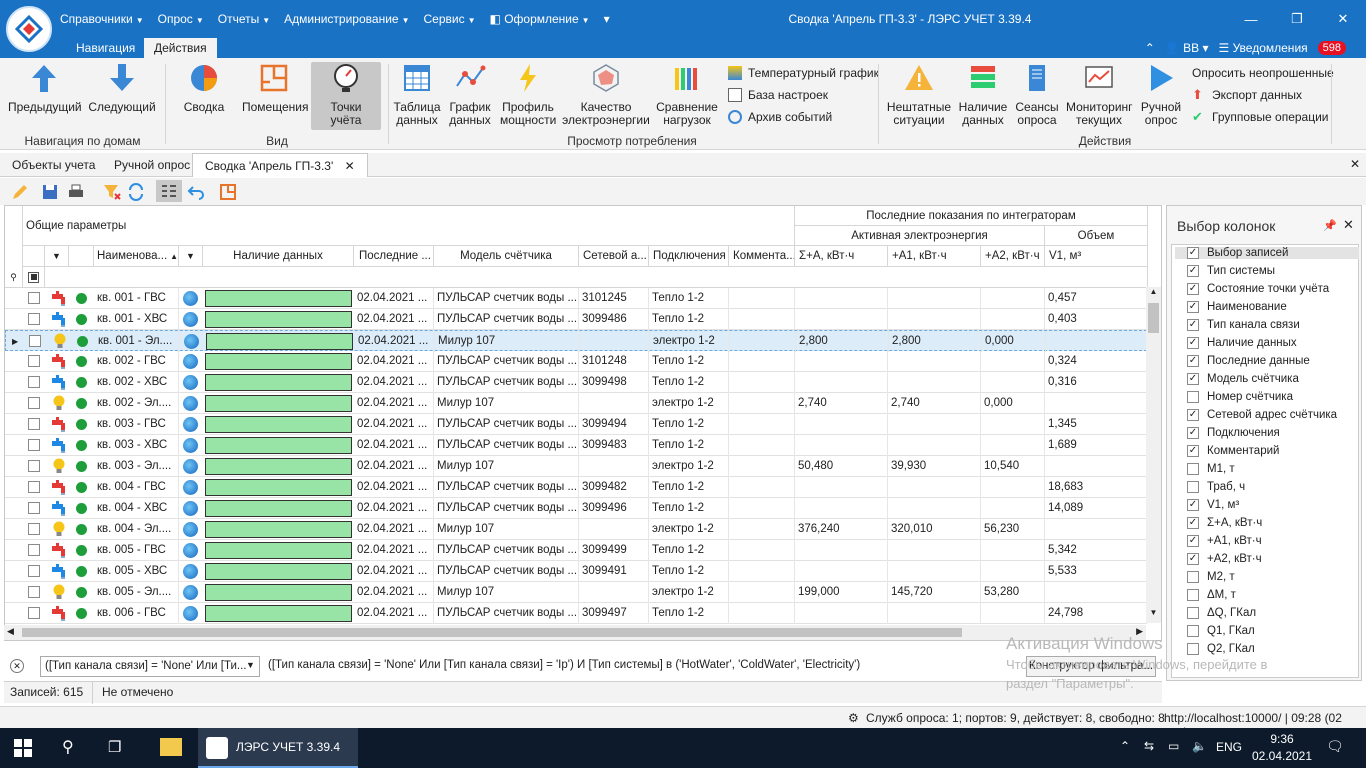  Describe the element at coordinates (23, 748) in the screenshot. I see `windows-start-icon` at that location.